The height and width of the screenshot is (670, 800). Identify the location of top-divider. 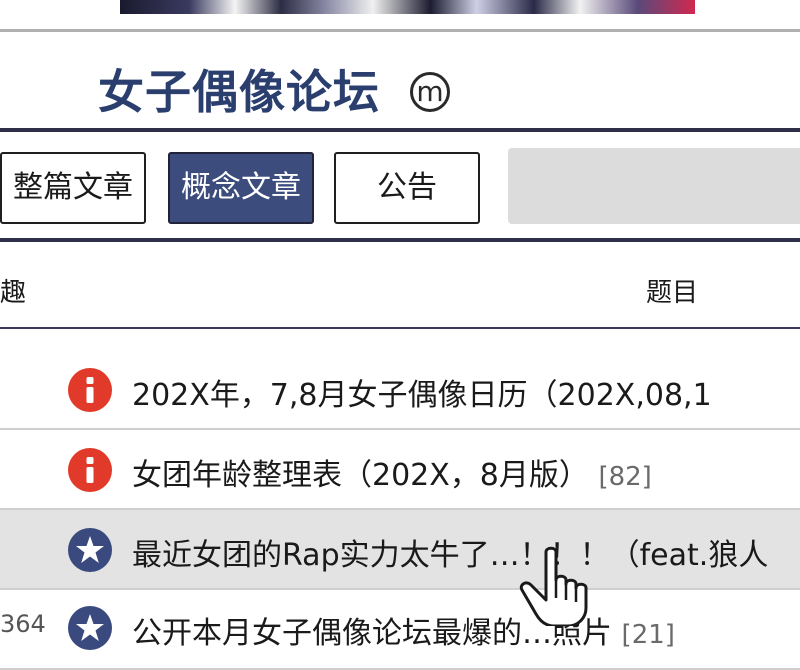
(400, 30).